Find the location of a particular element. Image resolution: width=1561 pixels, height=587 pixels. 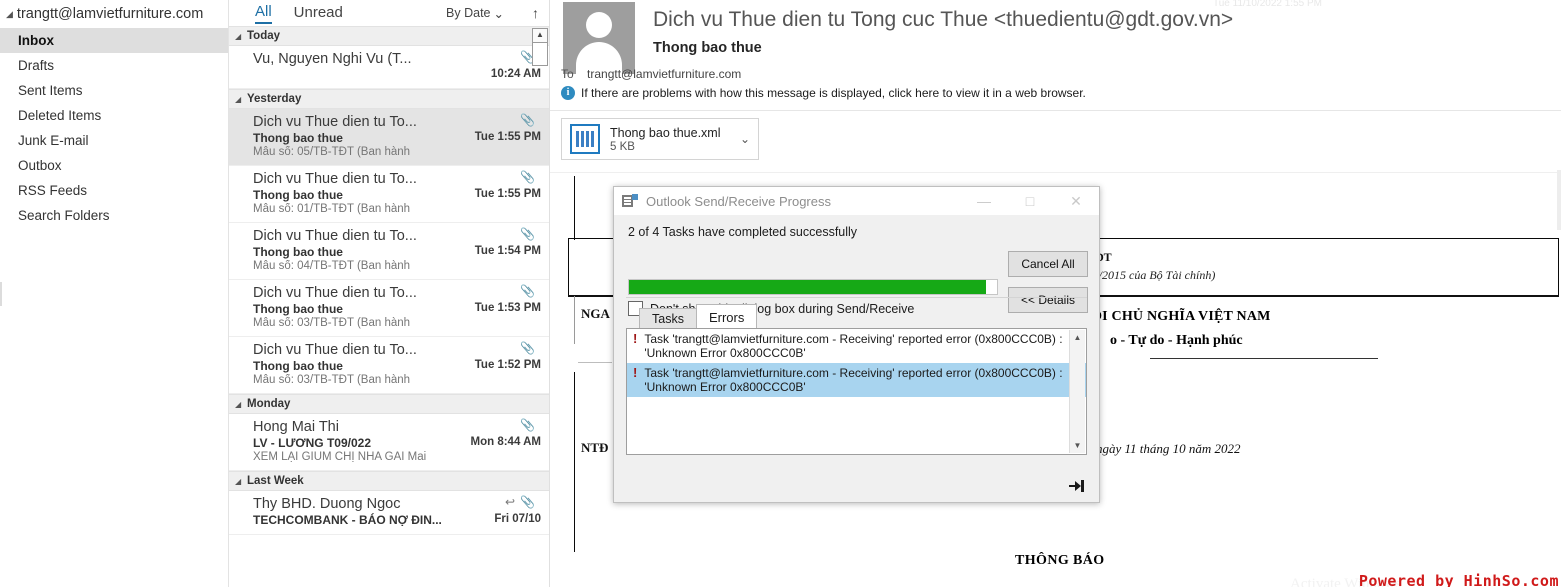

sort-label: By Date is located at coordinates (468, 13).